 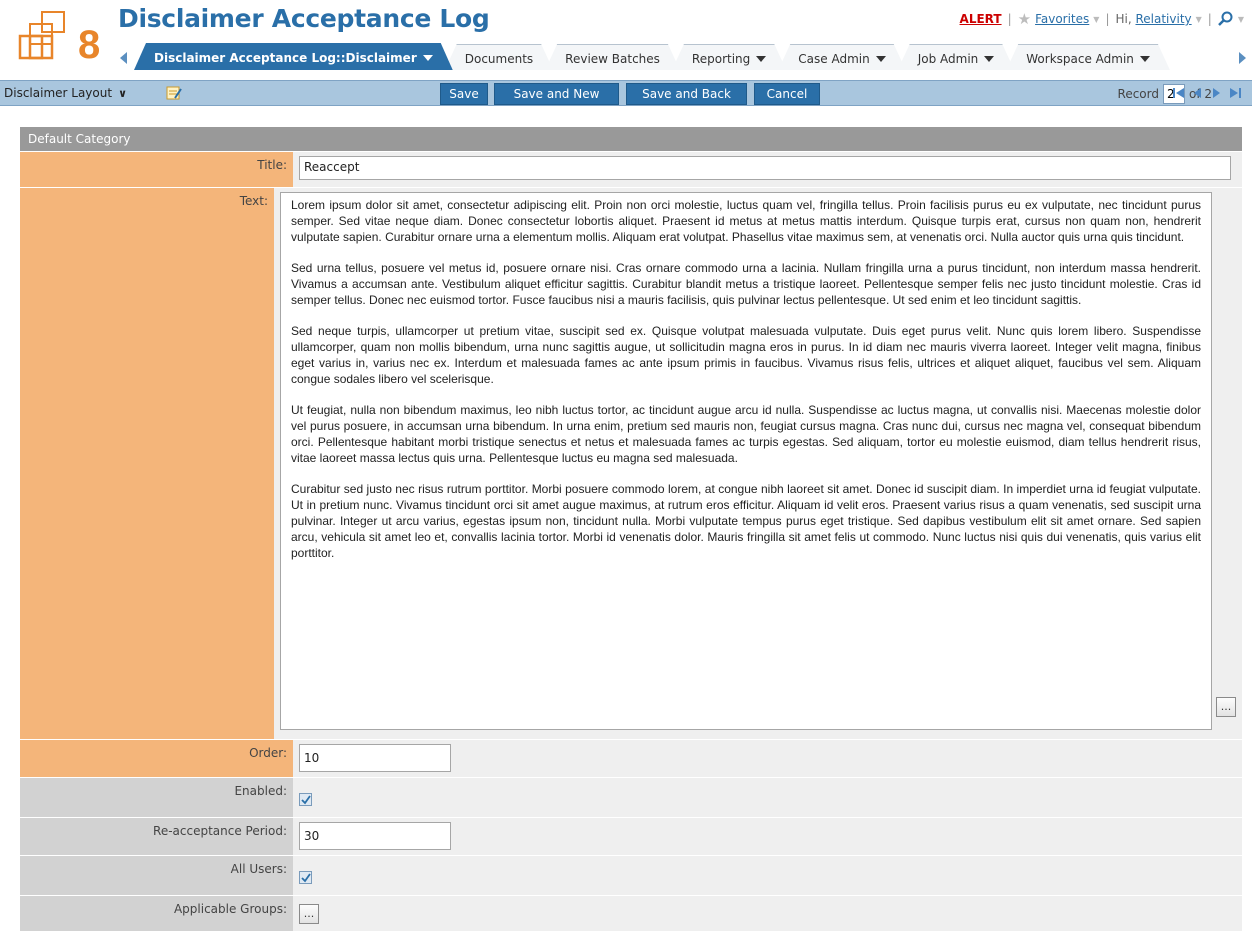 I want to click on all-users-checkbox, so click(x=305, y=877).